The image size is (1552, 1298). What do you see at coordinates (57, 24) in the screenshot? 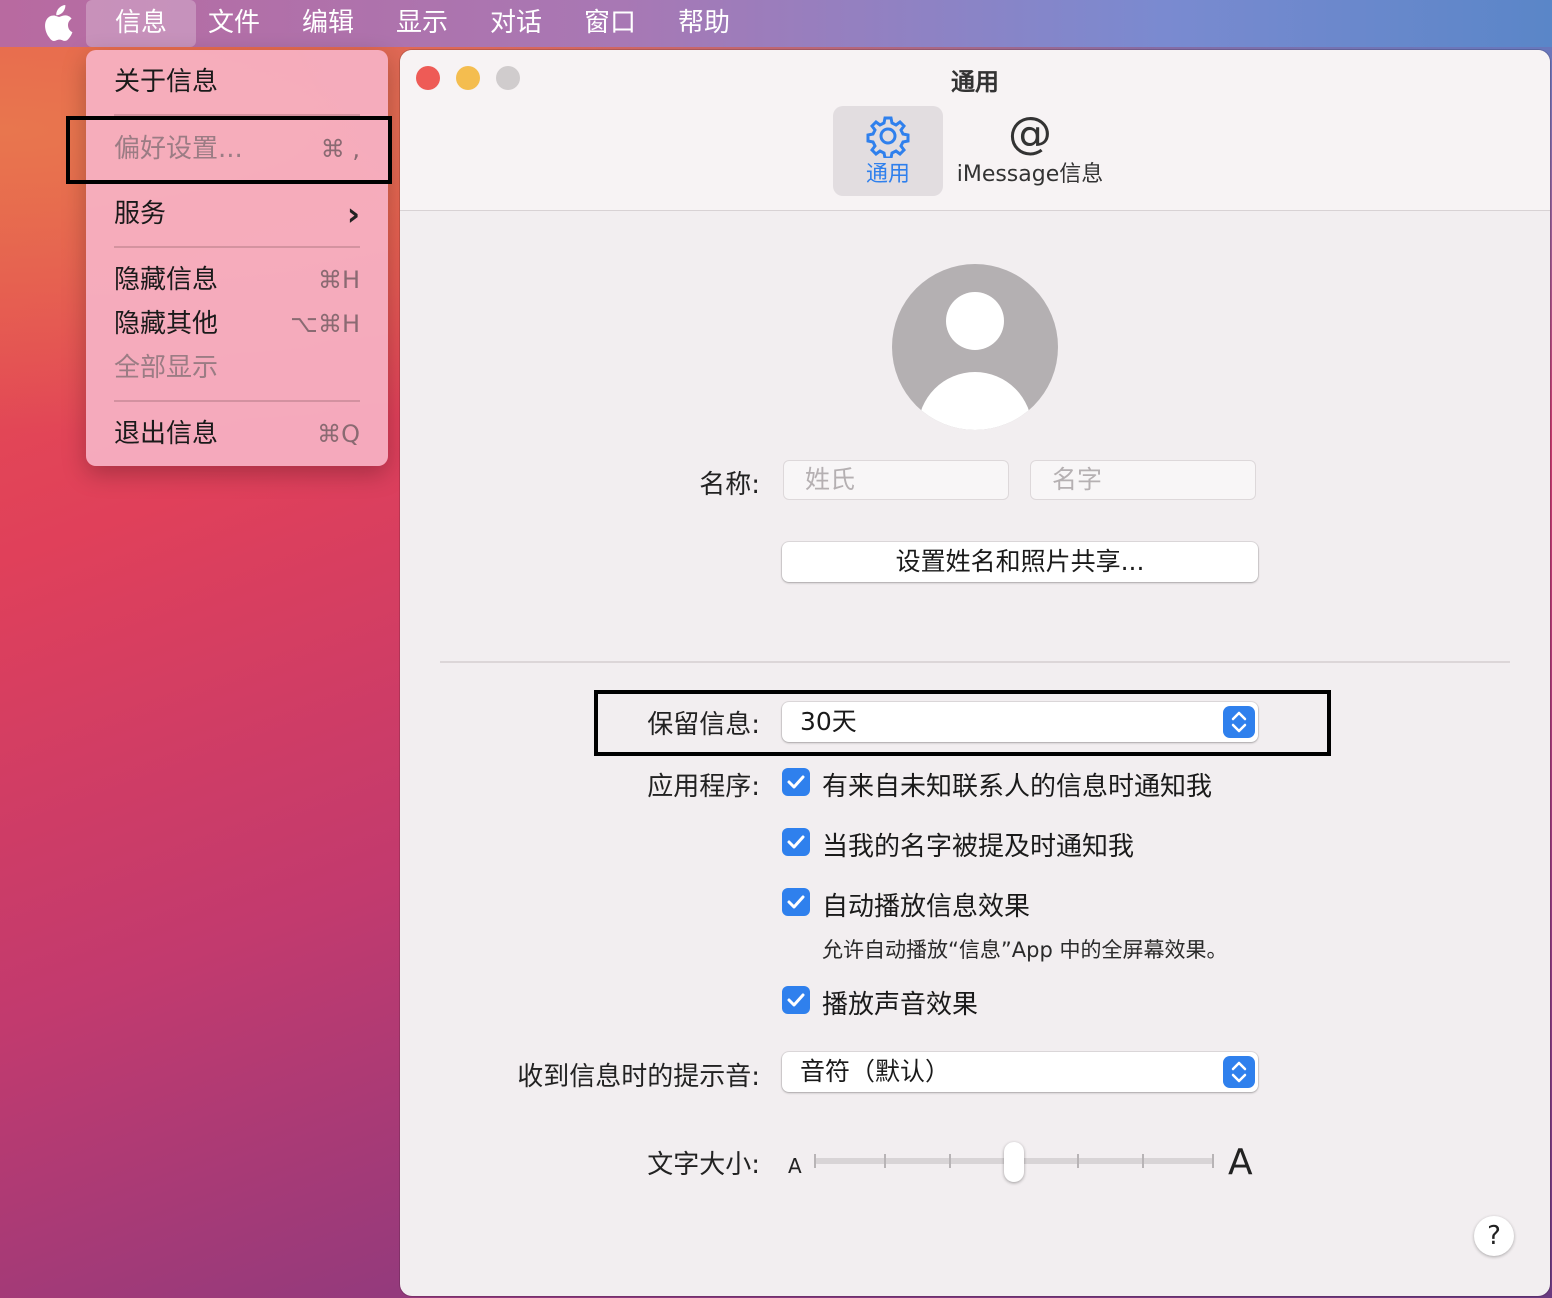
I see `apple-logo-icon` at bounding box center [57, 24].